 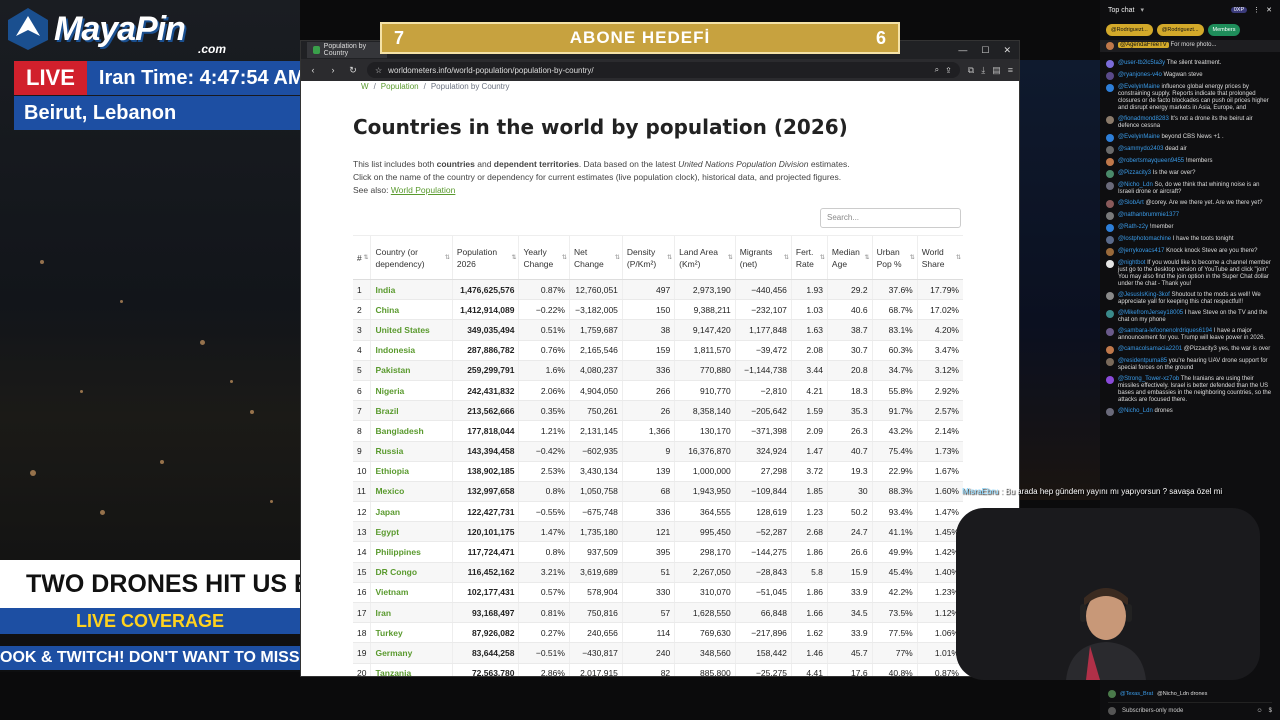 I want to click on close-chat-icon: ✕, so click(x=1269, y=10).